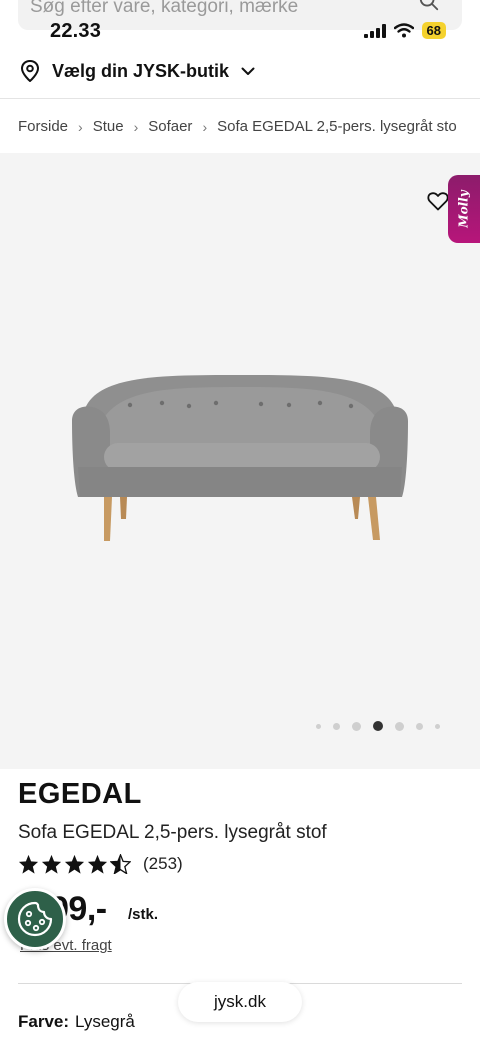 Image resolution: width=480 pixels, height=1039 pixels. What do you see at coordinates (44, 1021) in the screenshot?
I see `color-label: Farve:` at bounding box center [44, 1021].